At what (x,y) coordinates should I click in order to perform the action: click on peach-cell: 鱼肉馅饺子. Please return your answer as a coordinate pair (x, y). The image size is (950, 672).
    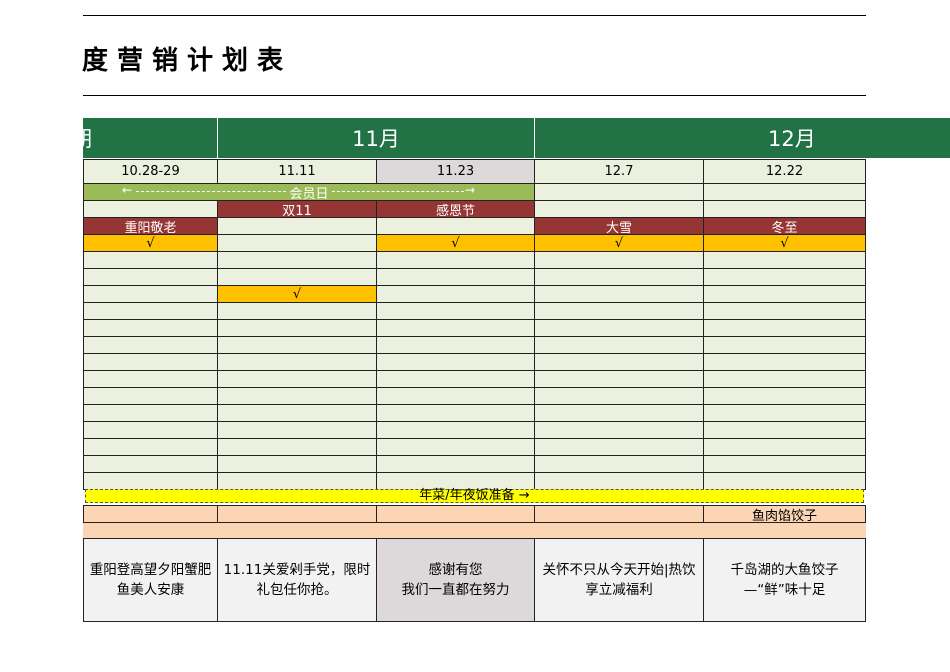
    Looking at the image, I should click on (785, 514).